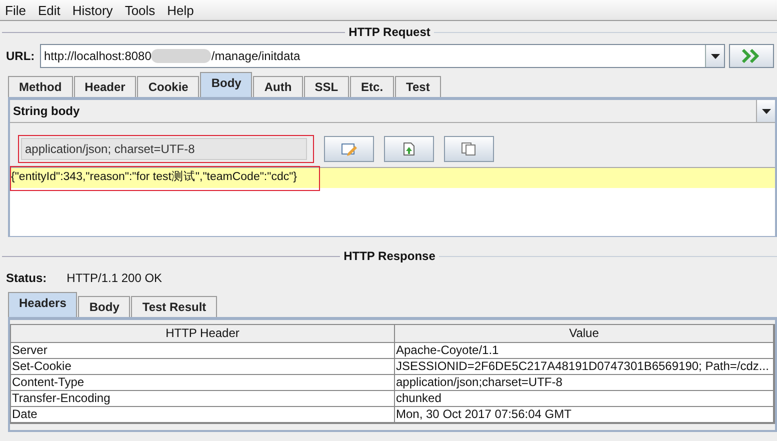 This screenshot has width=777, height=441. What do you see at coordinates (584, 399) in the screenshot?
I see `table-cell: chunked` at bounding box center [584, 399].